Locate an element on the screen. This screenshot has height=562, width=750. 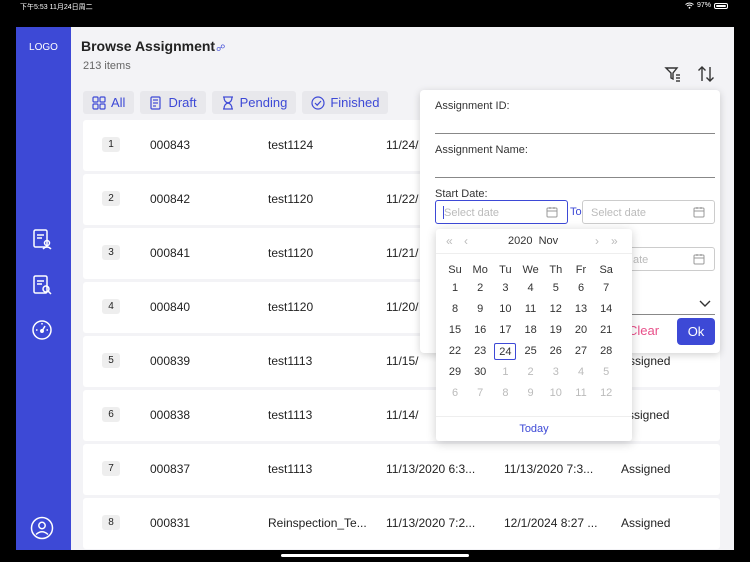
tab-finished: Finished is located at coordinates (345, 102).